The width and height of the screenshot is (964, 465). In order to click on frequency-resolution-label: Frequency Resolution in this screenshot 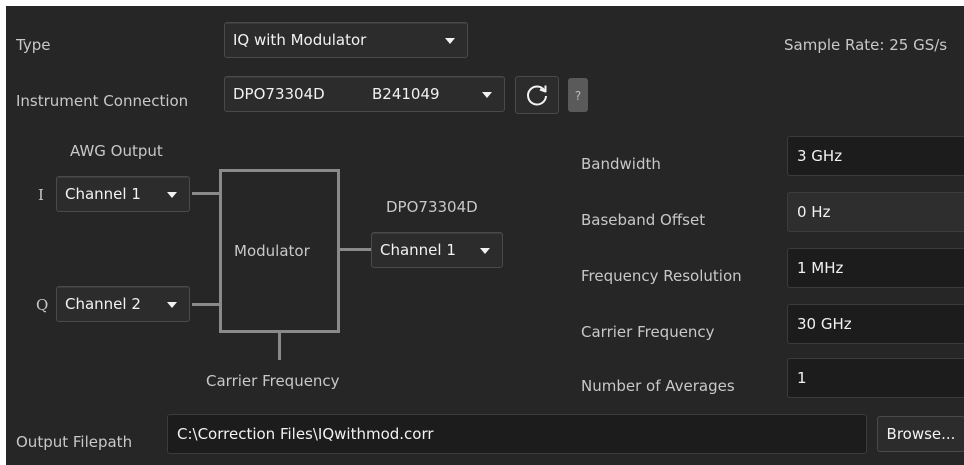, I will do `click(661, 276)`.